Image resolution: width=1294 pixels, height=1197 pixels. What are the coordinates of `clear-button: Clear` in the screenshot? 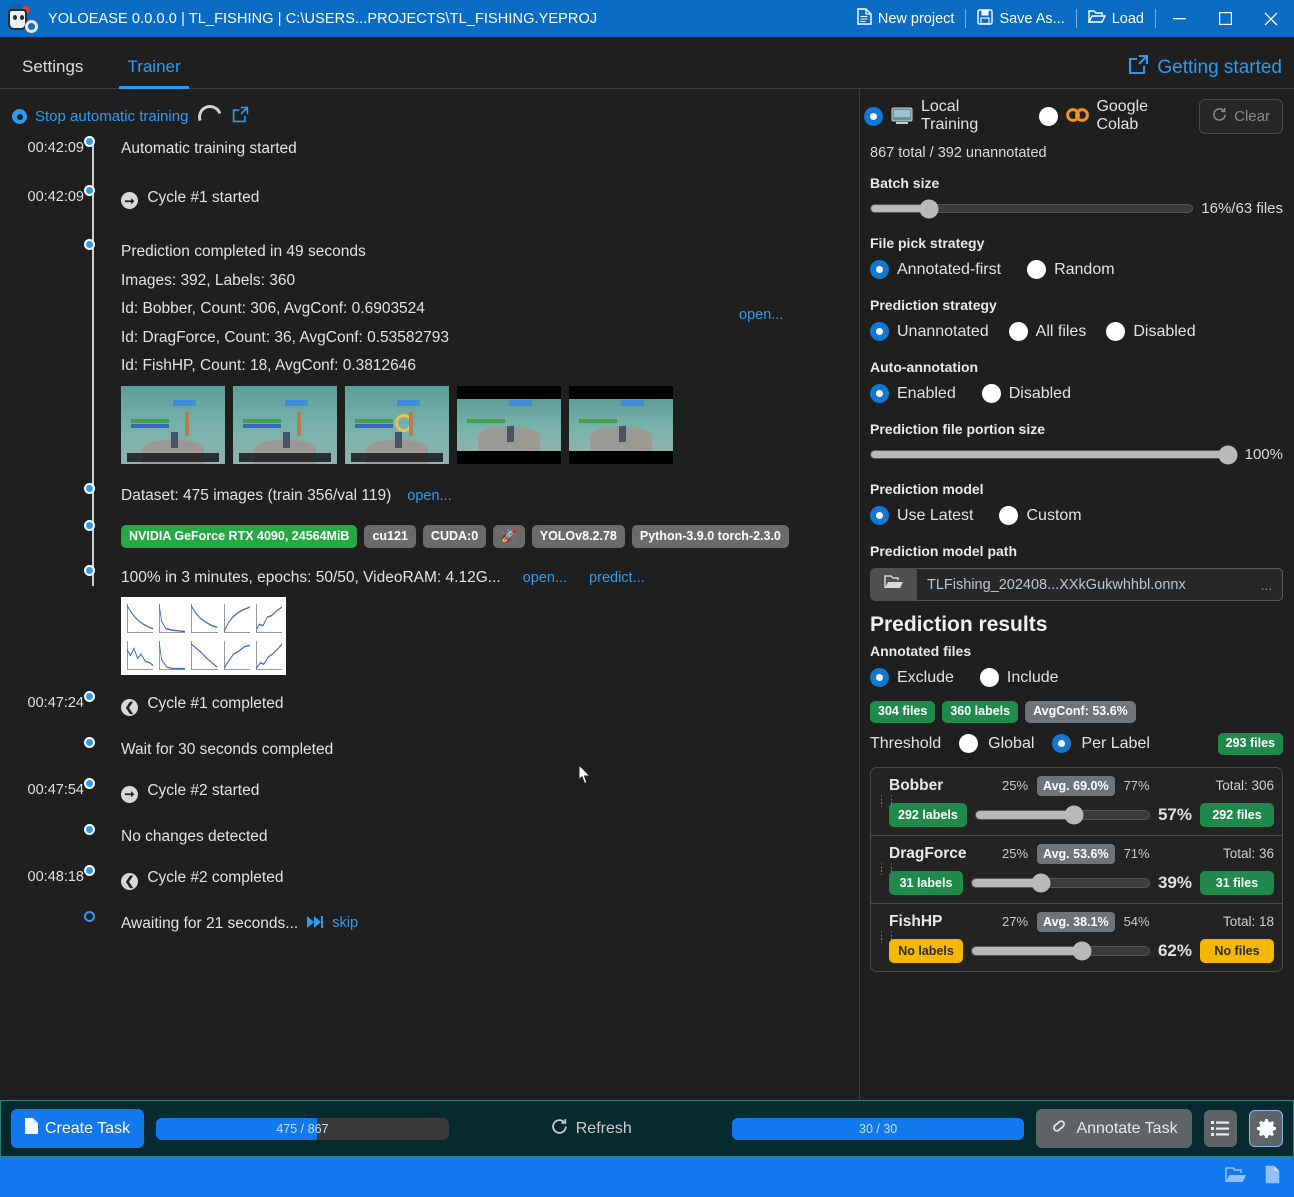 It's located at (1241, 116).